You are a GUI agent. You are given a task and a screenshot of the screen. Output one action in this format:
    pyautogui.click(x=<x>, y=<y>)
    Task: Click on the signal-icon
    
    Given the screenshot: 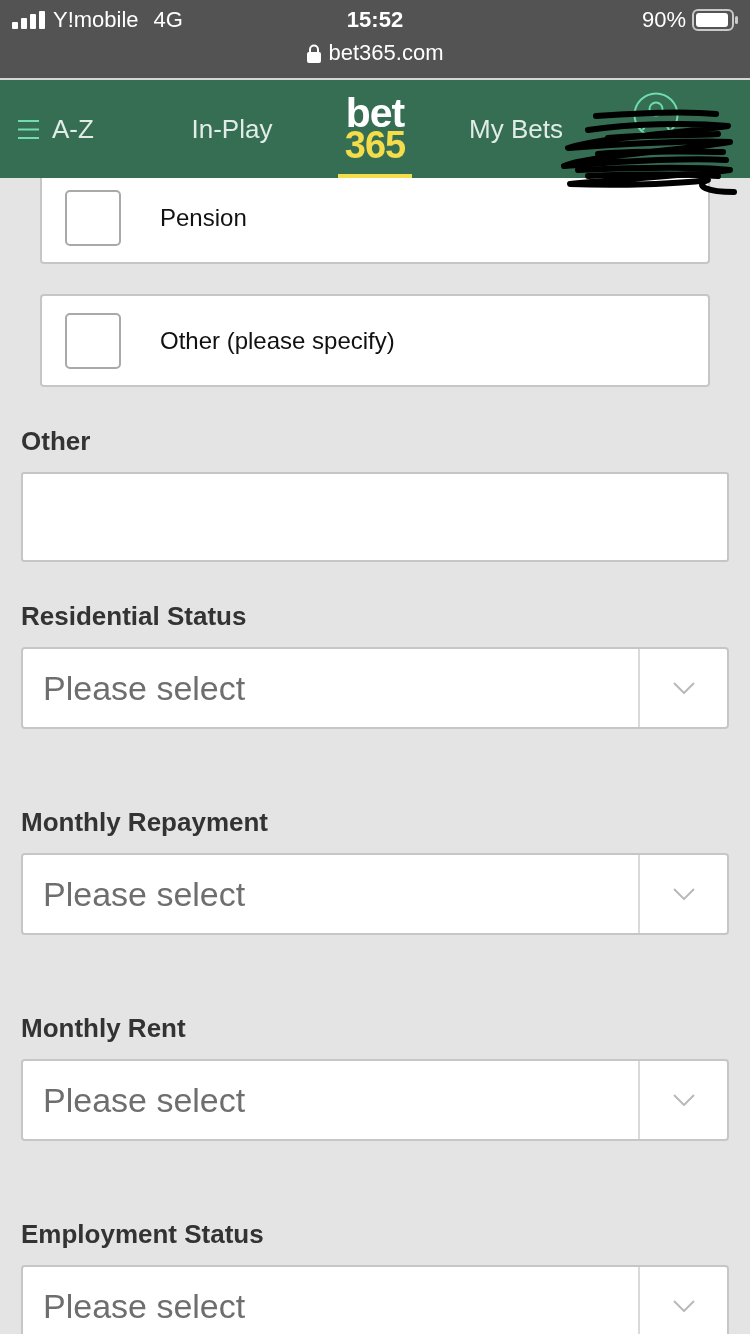 What is the action you would take?
    pyautogui.click(x=29, y=20)
    